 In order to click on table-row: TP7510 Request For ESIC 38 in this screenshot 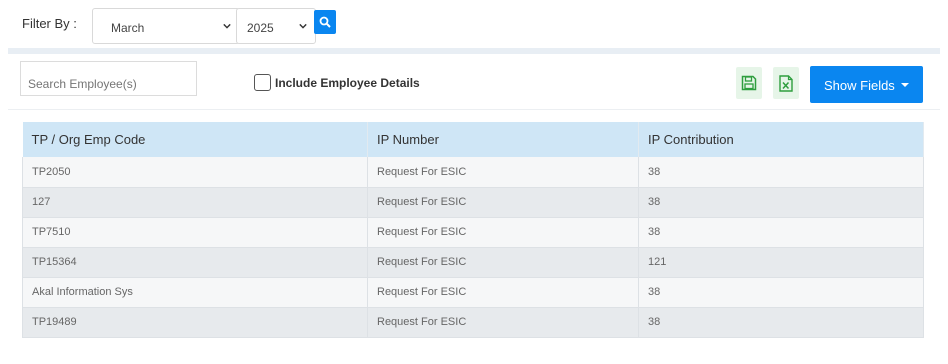, I will do `click(473, 232)`.